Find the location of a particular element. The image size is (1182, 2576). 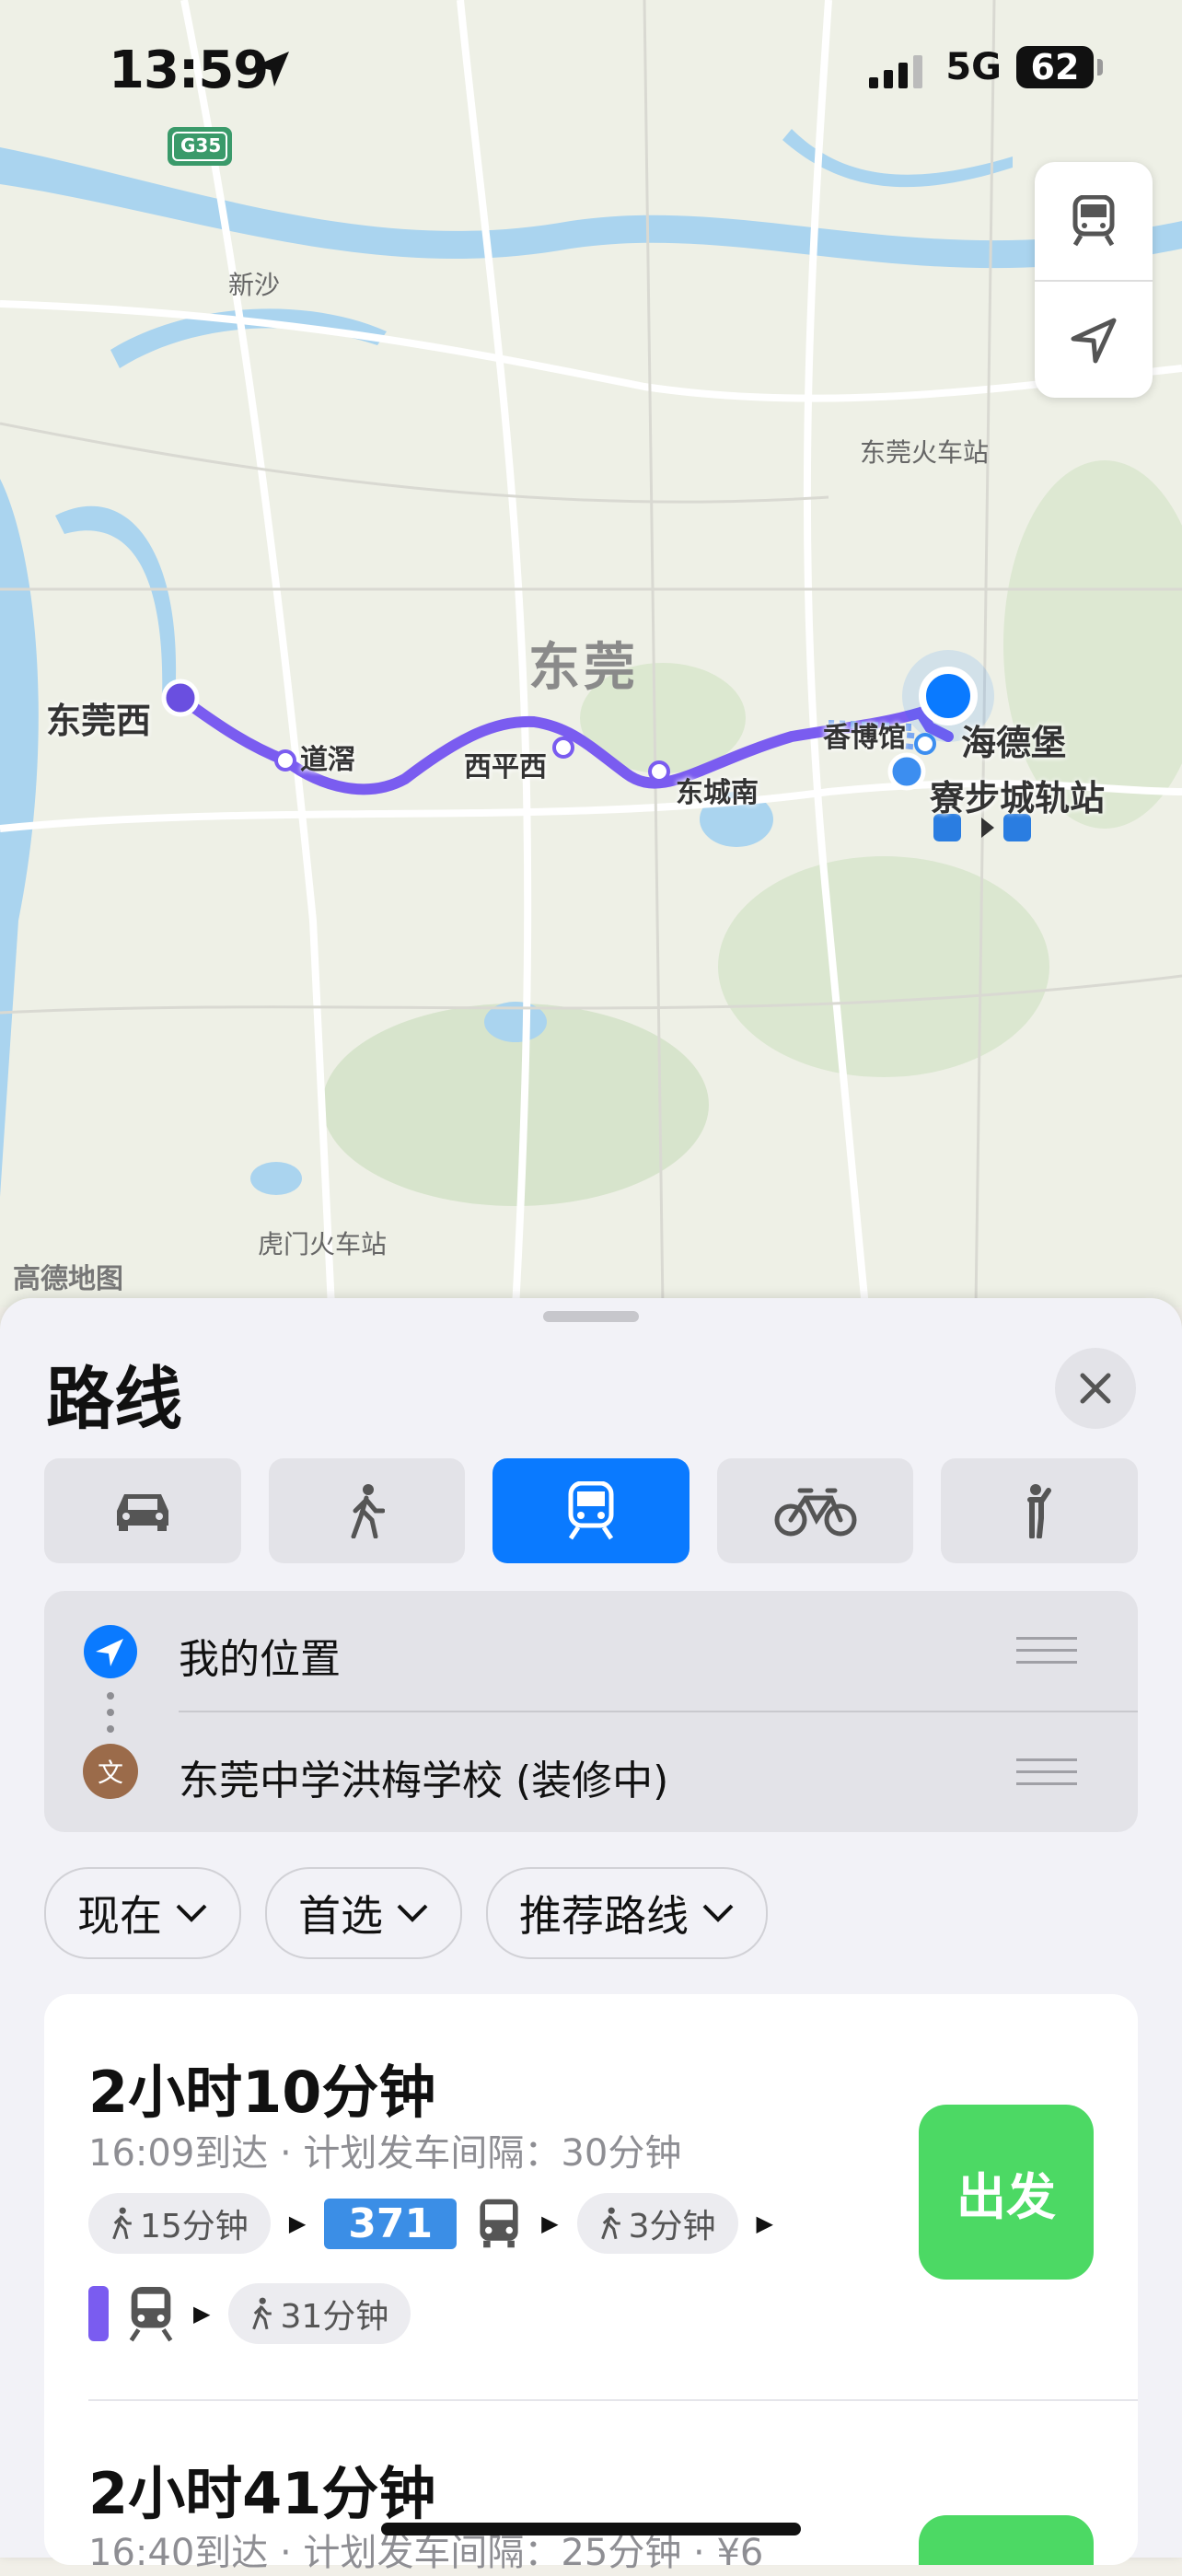

walk-step-1: 15分钟 is located at coordinates (179, 2223).